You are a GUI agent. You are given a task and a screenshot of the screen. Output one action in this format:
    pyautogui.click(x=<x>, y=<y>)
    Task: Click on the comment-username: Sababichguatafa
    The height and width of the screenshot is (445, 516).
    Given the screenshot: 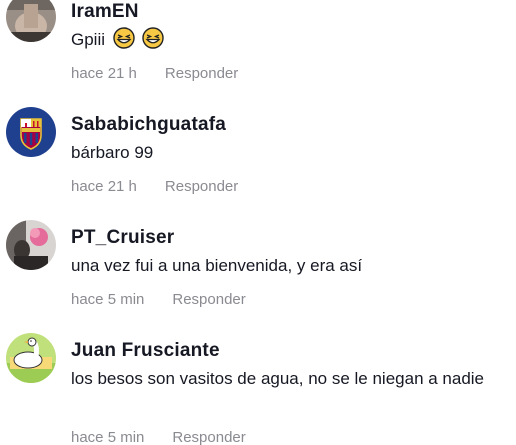 What is the action you would take?
    pyautogui.click(x=148, y=125)
    